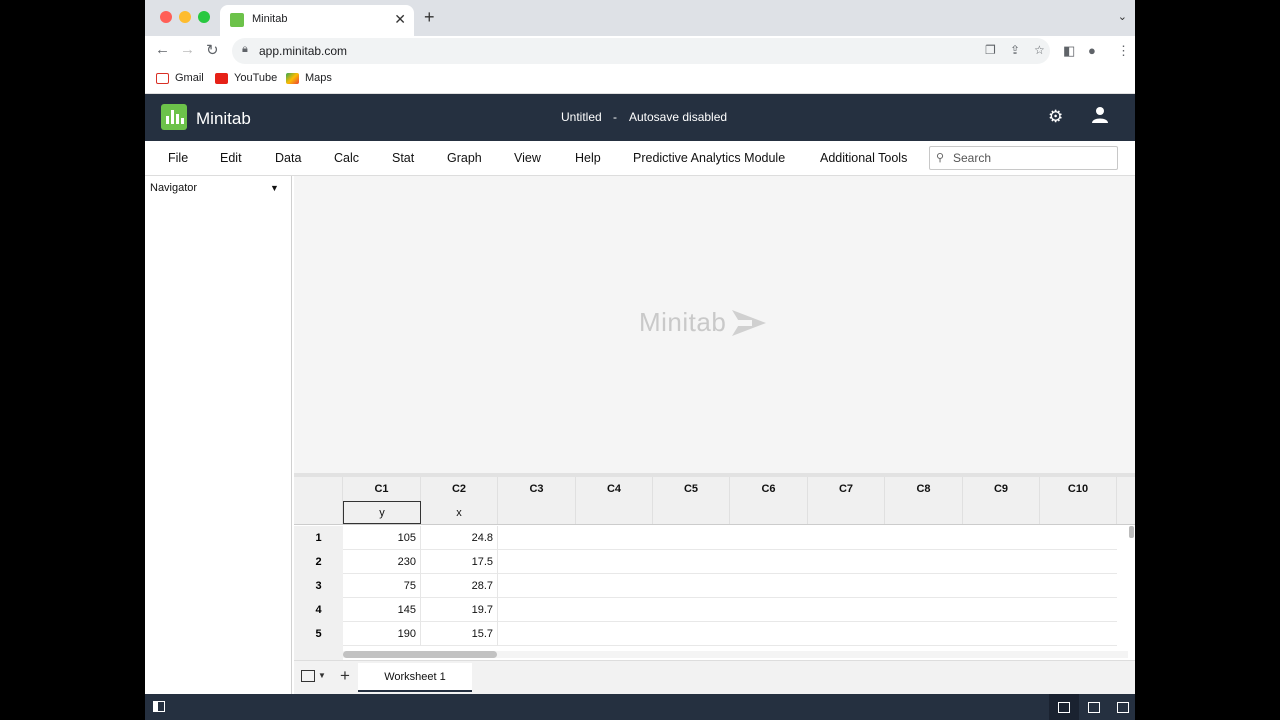 The image size is (1280, 720). Describe the element at coordinates (345, 676) in the screenshot. I see `add-worksheet-button: +` at that location.